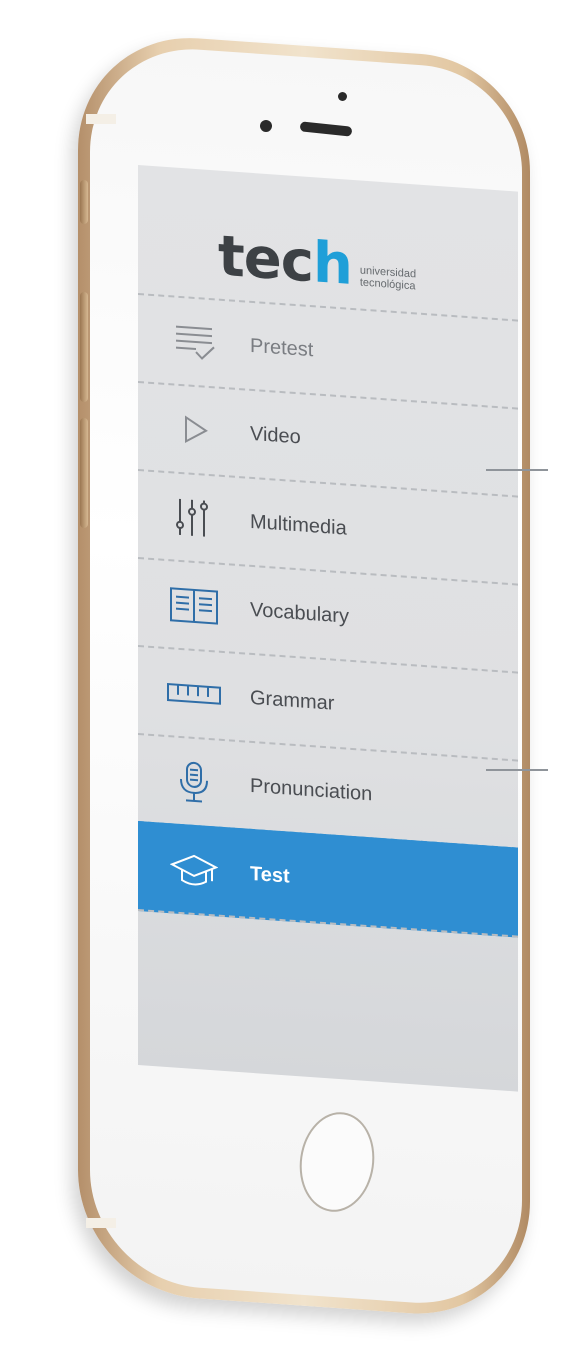  Describe the element at coordinates (194, 342) in the screenshot. I see `checklist-icon` at that location.